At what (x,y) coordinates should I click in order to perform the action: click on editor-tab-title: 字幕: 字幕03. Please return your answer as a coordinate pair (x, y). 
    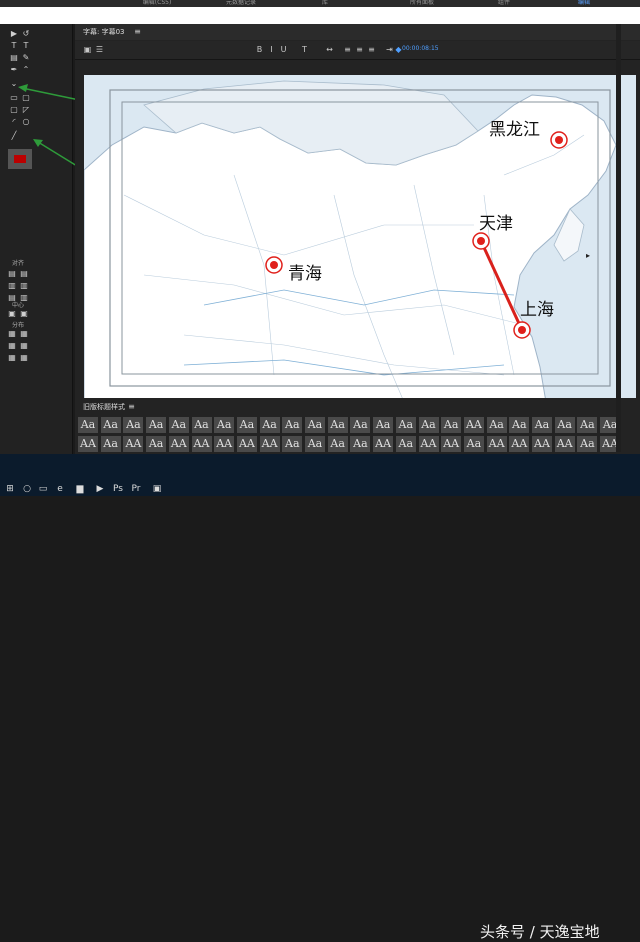
    Looking at the image, I should click on (104, 32).